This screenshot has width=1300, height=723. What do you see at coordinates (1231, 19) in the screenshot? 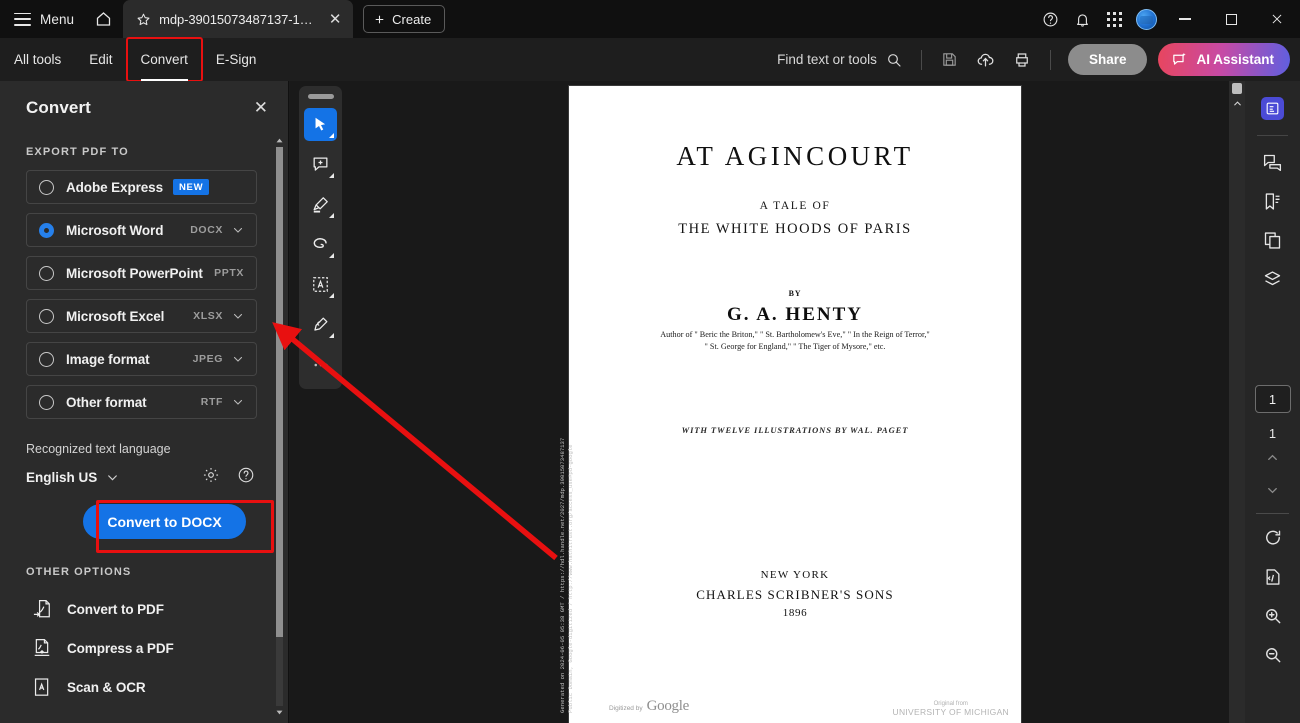
I see `maximize-button` at bounding box center [1231, 19].